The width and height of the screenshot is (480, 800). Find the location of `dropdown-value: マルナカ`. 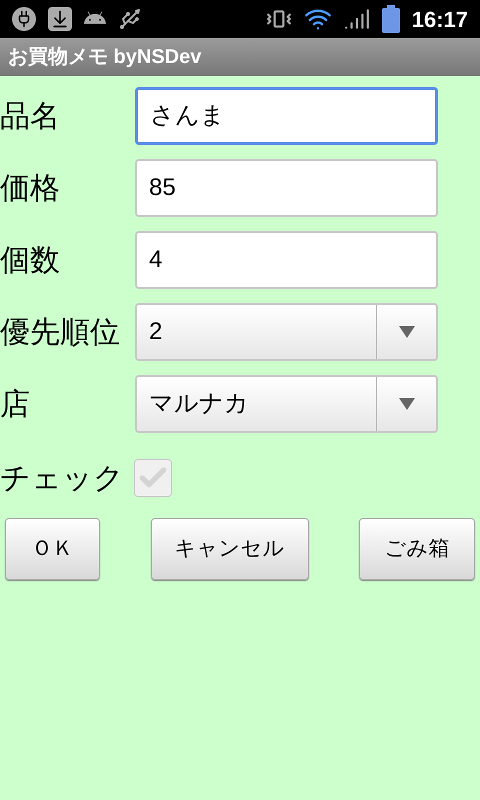

dropdown-value: マルナカ is located at coordinates (199, 404).